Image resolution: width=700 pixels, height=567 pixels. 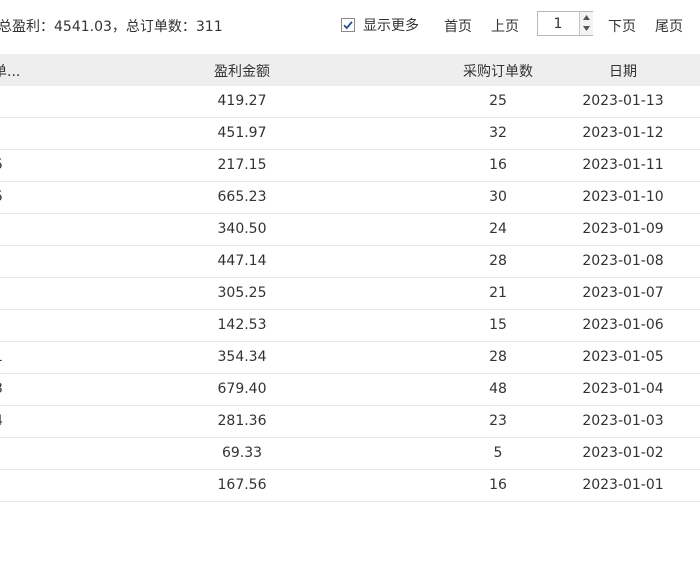 I want to click on table-header: 单... 盈利金额 采购订单数 日期, so click(x=350, y=70).